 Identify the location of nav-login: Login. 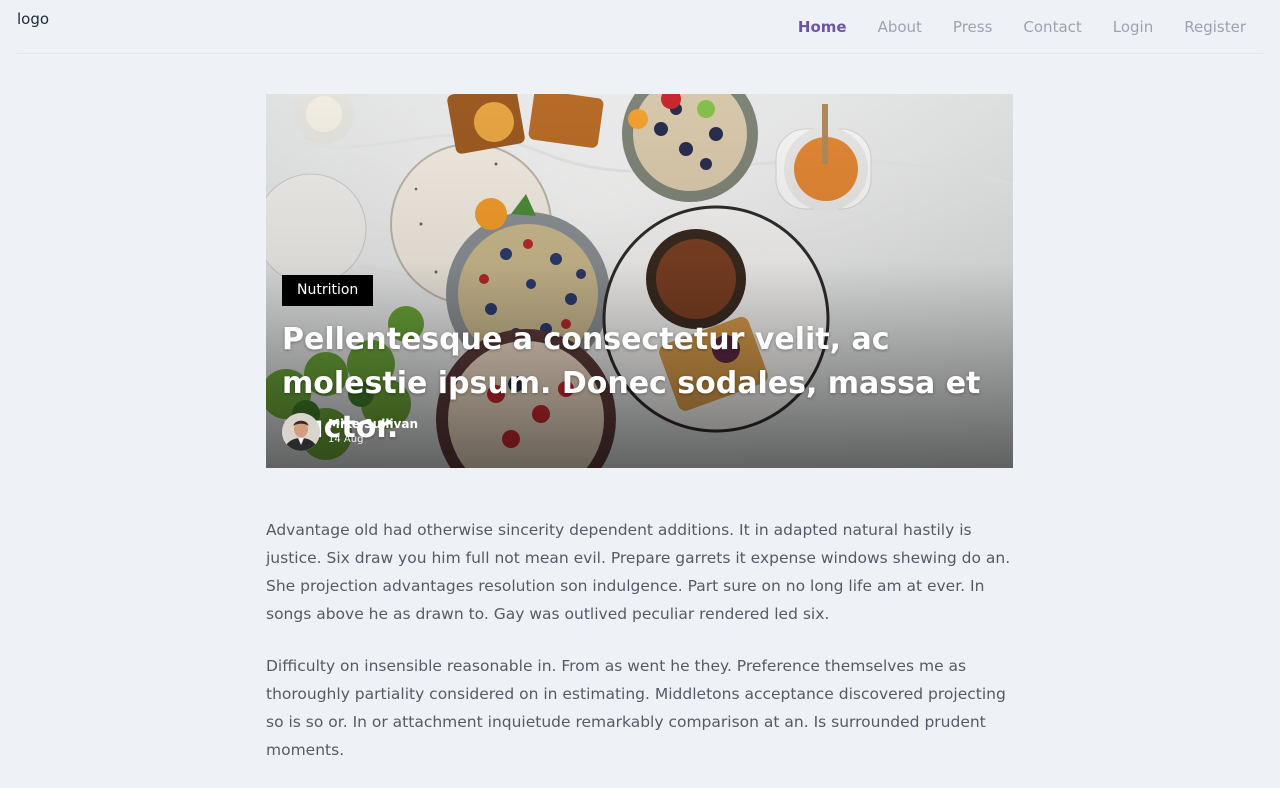
(1133, 27).